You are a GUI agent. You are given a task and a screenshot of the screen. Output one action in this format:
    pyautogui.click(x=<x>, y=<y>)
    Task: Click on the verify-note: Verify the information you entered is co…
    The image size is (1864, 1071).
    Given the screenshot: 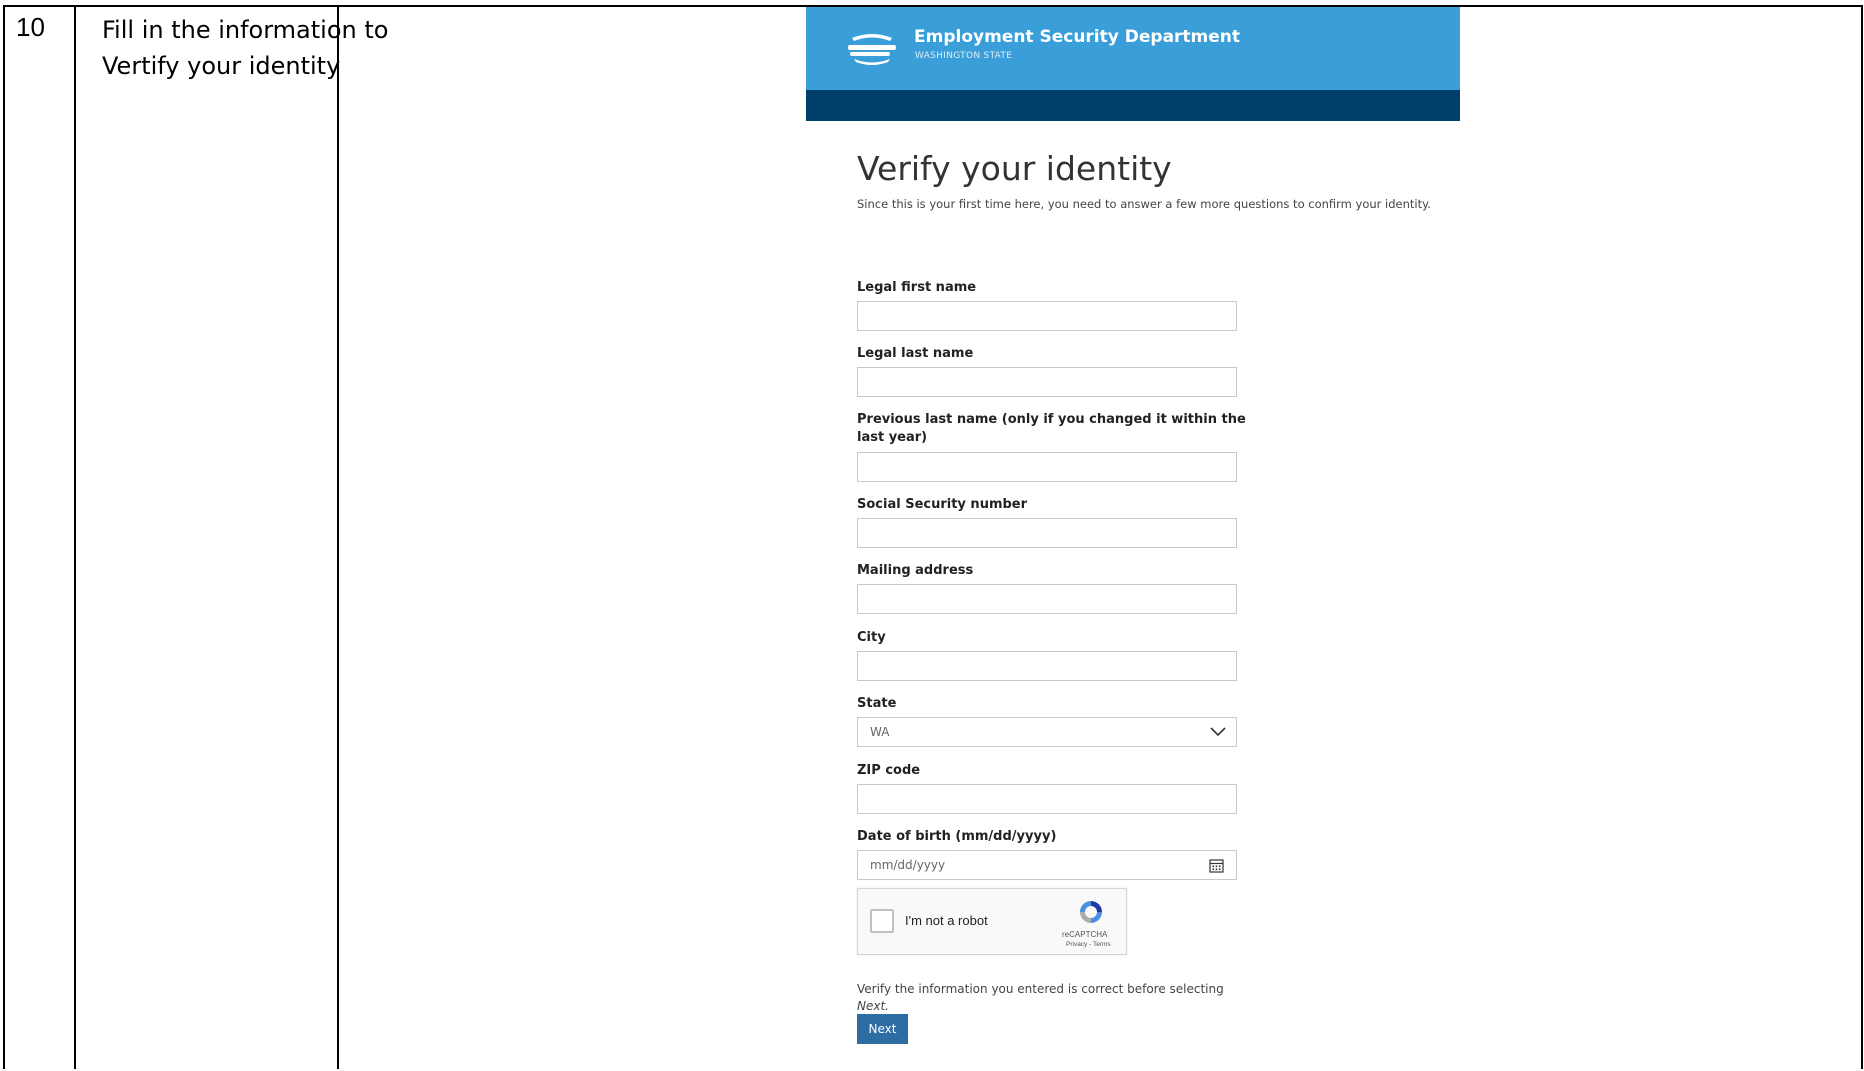 What is the action you would take?
    pyautogui.click(x=1047, y=998)
    